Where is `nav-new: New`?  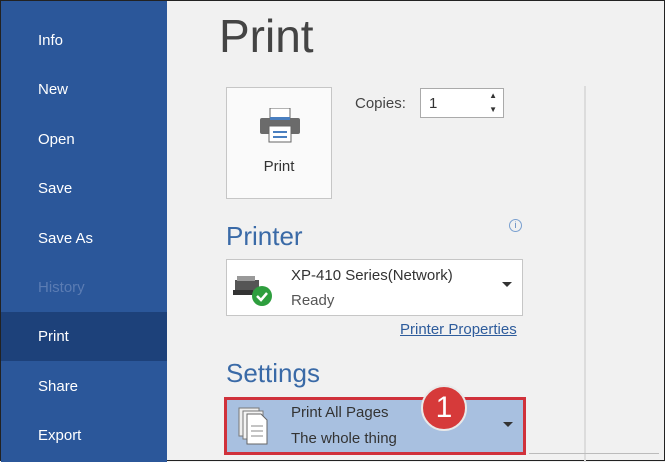
nav-new: New is located at coordinates (84, 89).